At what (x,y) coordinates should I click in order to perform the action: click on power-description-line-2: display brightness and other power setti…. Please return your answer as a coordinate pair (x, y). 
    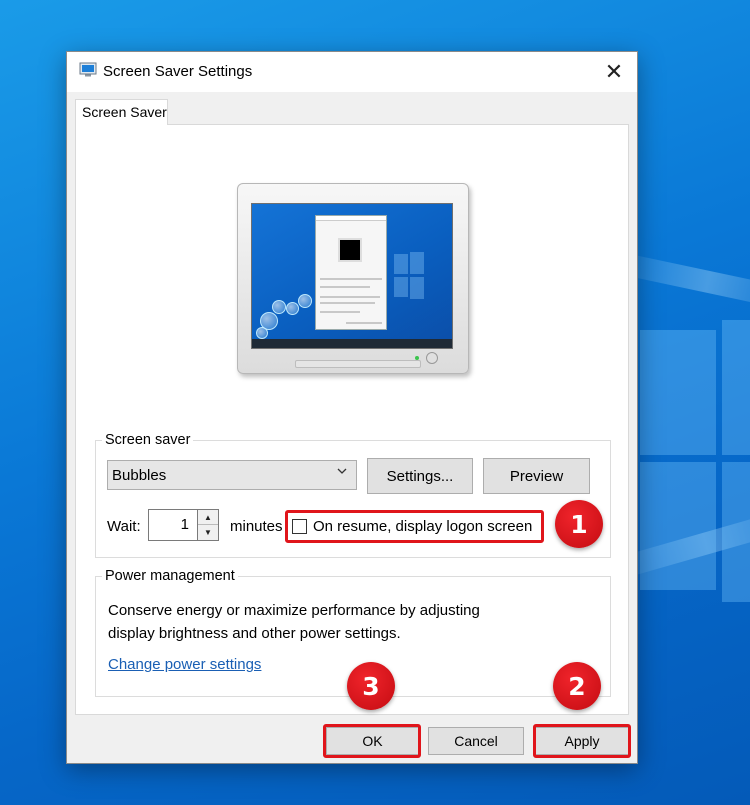
    Looking at the image, I should click on (254, 633).